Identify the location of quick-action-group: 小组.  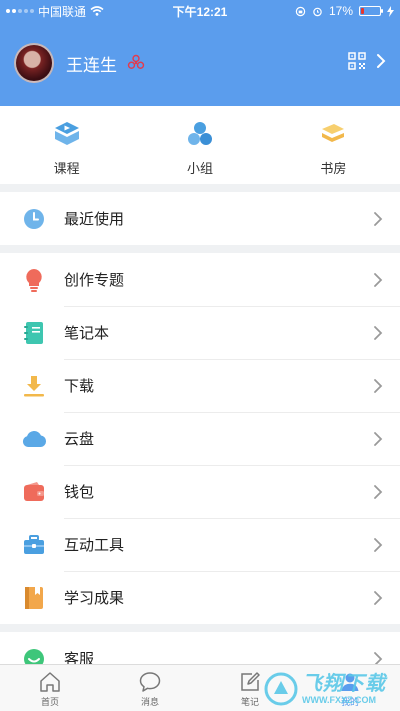
(199, 145).